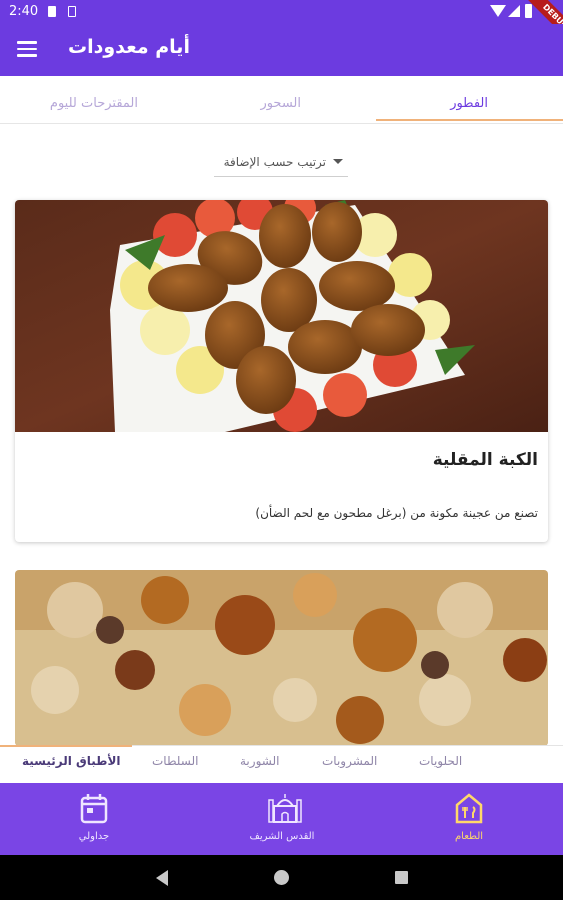 This screenshot has height=900, width=563. Describe the element at coordinates (528, 11) in the screenshot. I see `battery-icon` at that location.